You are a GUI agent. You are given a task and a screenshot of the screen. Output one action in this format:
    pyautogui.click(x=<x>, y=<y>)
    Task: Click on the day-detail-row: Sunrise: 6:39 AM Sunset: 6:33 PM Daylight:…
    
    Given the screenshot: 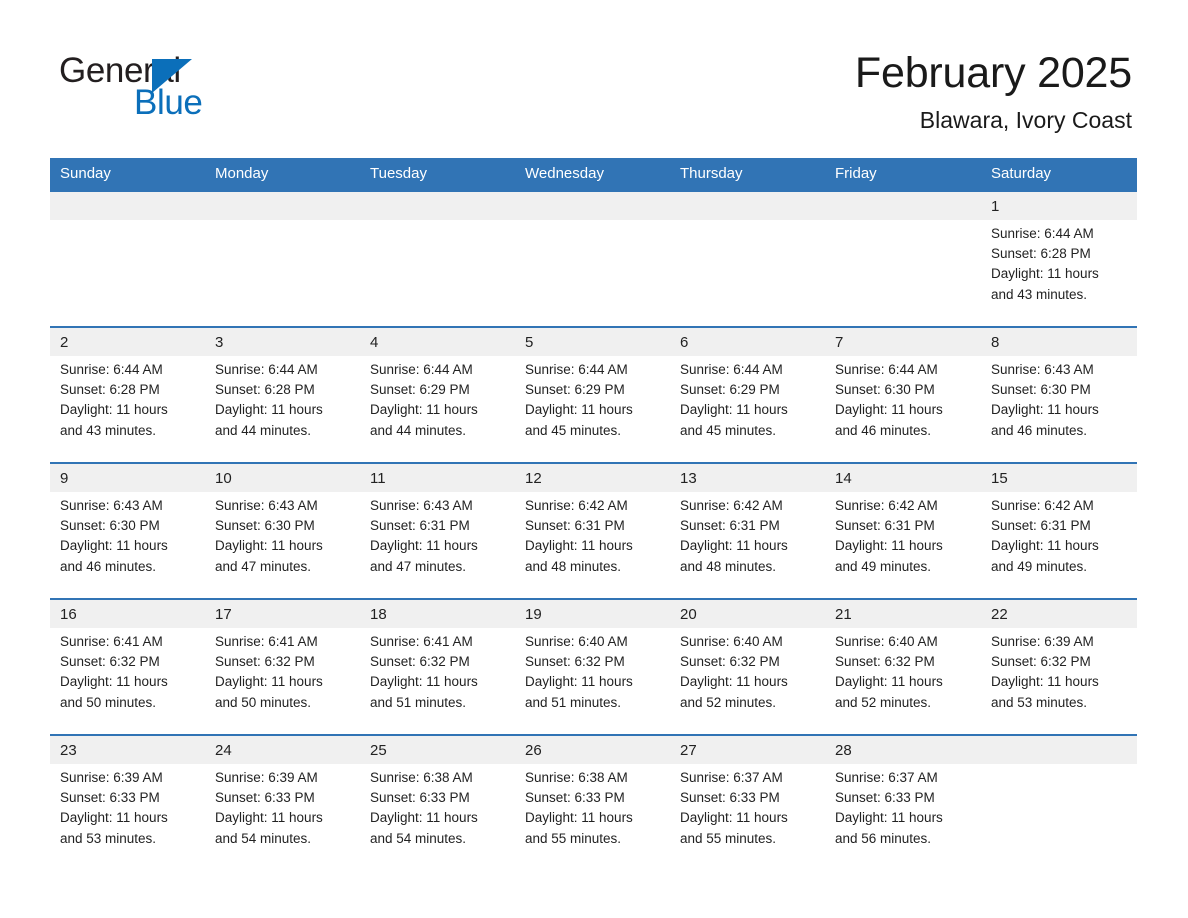 What is the action you would take?
    pyautogui.click(x=593, y=815)
    